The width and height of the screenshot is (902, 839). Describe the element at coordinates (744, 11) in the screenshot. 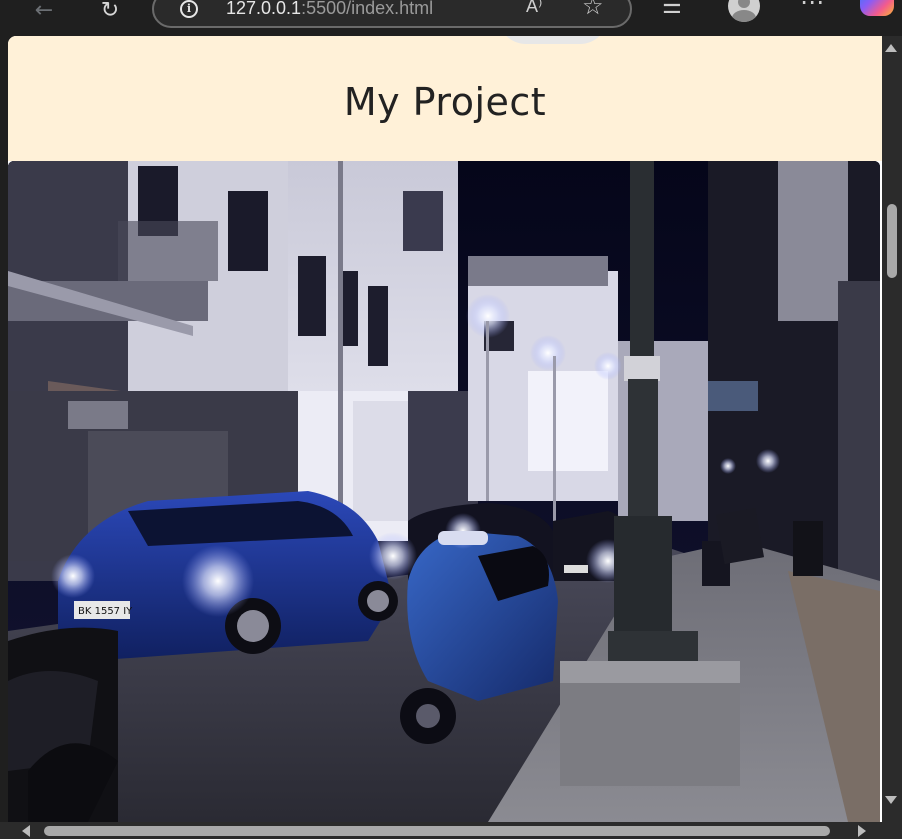

I see `profile-icon` at that location.